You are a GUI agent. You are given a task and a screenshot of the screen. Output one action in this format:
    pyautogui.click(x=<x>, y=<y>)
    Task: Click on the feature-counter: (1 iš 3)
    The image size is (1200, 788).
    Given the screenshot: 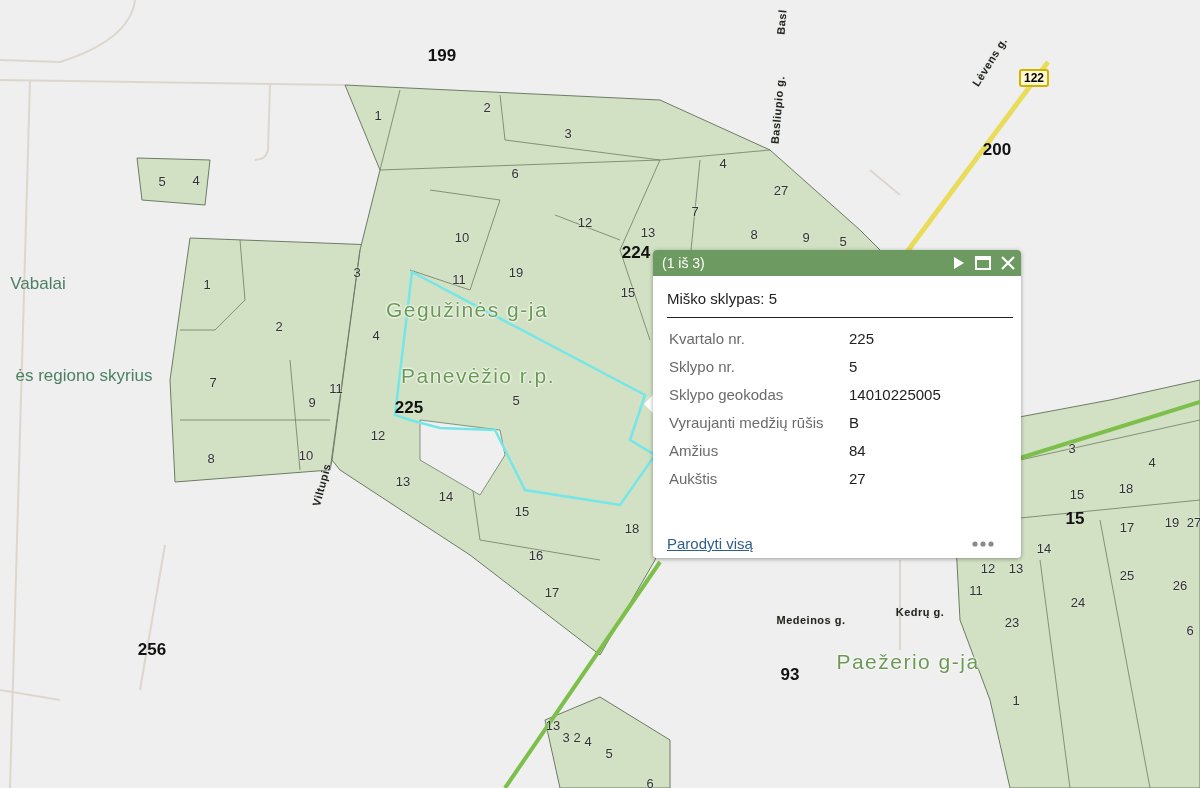 What is the action you would take?
    pyautogui.click(x=684, y=263)
    